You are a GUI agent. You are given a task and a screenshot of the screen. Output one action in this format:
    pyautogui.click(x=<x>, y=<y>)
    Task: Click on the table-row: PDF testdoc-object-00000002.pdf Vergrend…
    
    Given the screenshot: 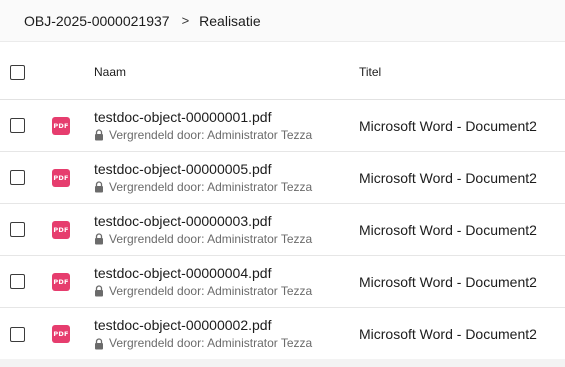 What is the action you would take?
    pyautogui.click(x=282, y=334)
    